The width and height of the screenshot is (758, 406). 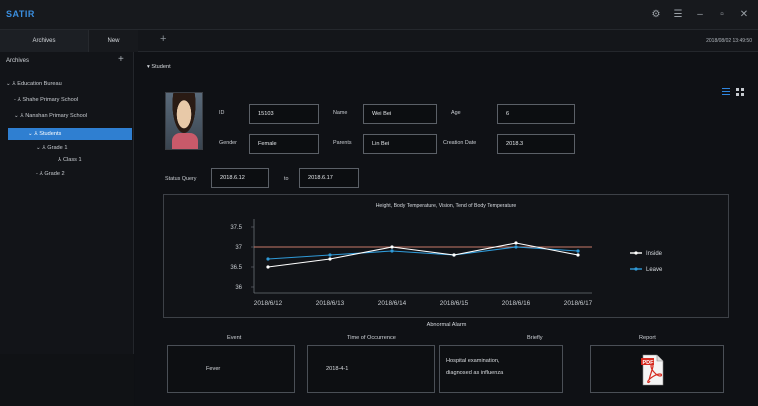 What do you see at coordinates (636, 253) in the screenshot?
I see `legend-marker-inside` at bounding box center [636, 253].